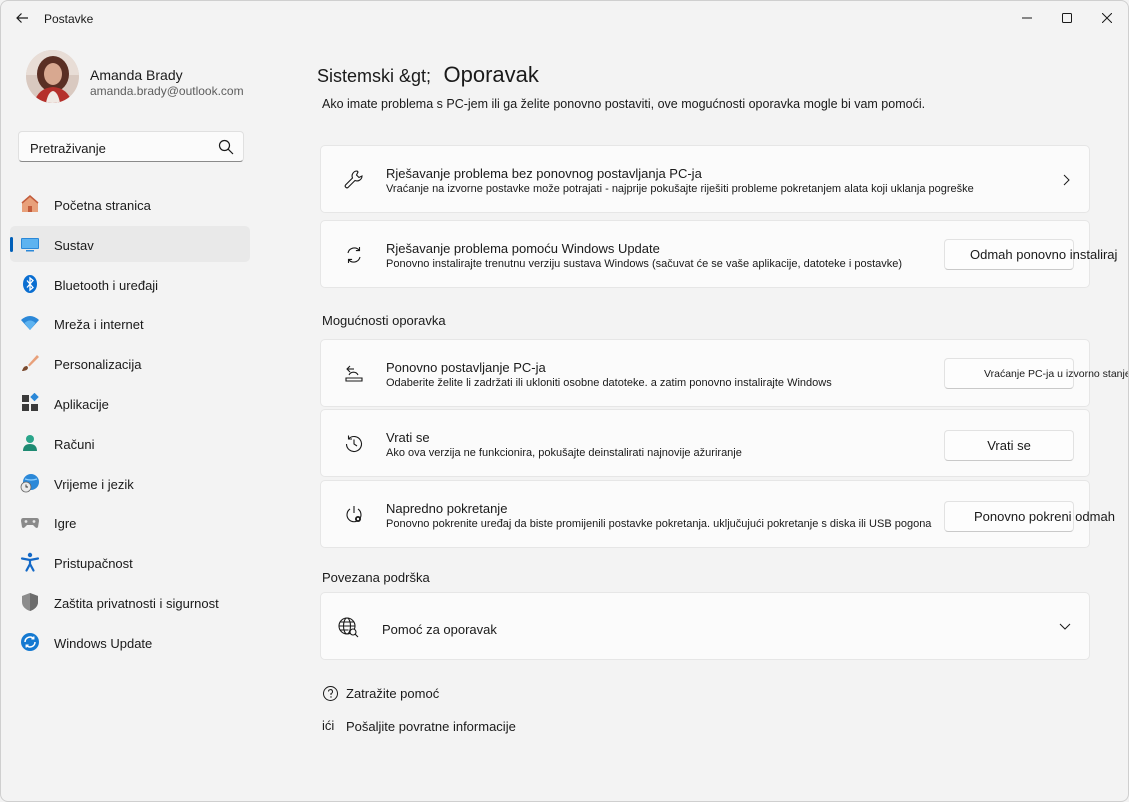 The image size is (1129, 802). What do you see at coordinates (130, 443) in the screenshot?
I see `sidebar-item-accounts: Računi` at bounding box center [130, 443].